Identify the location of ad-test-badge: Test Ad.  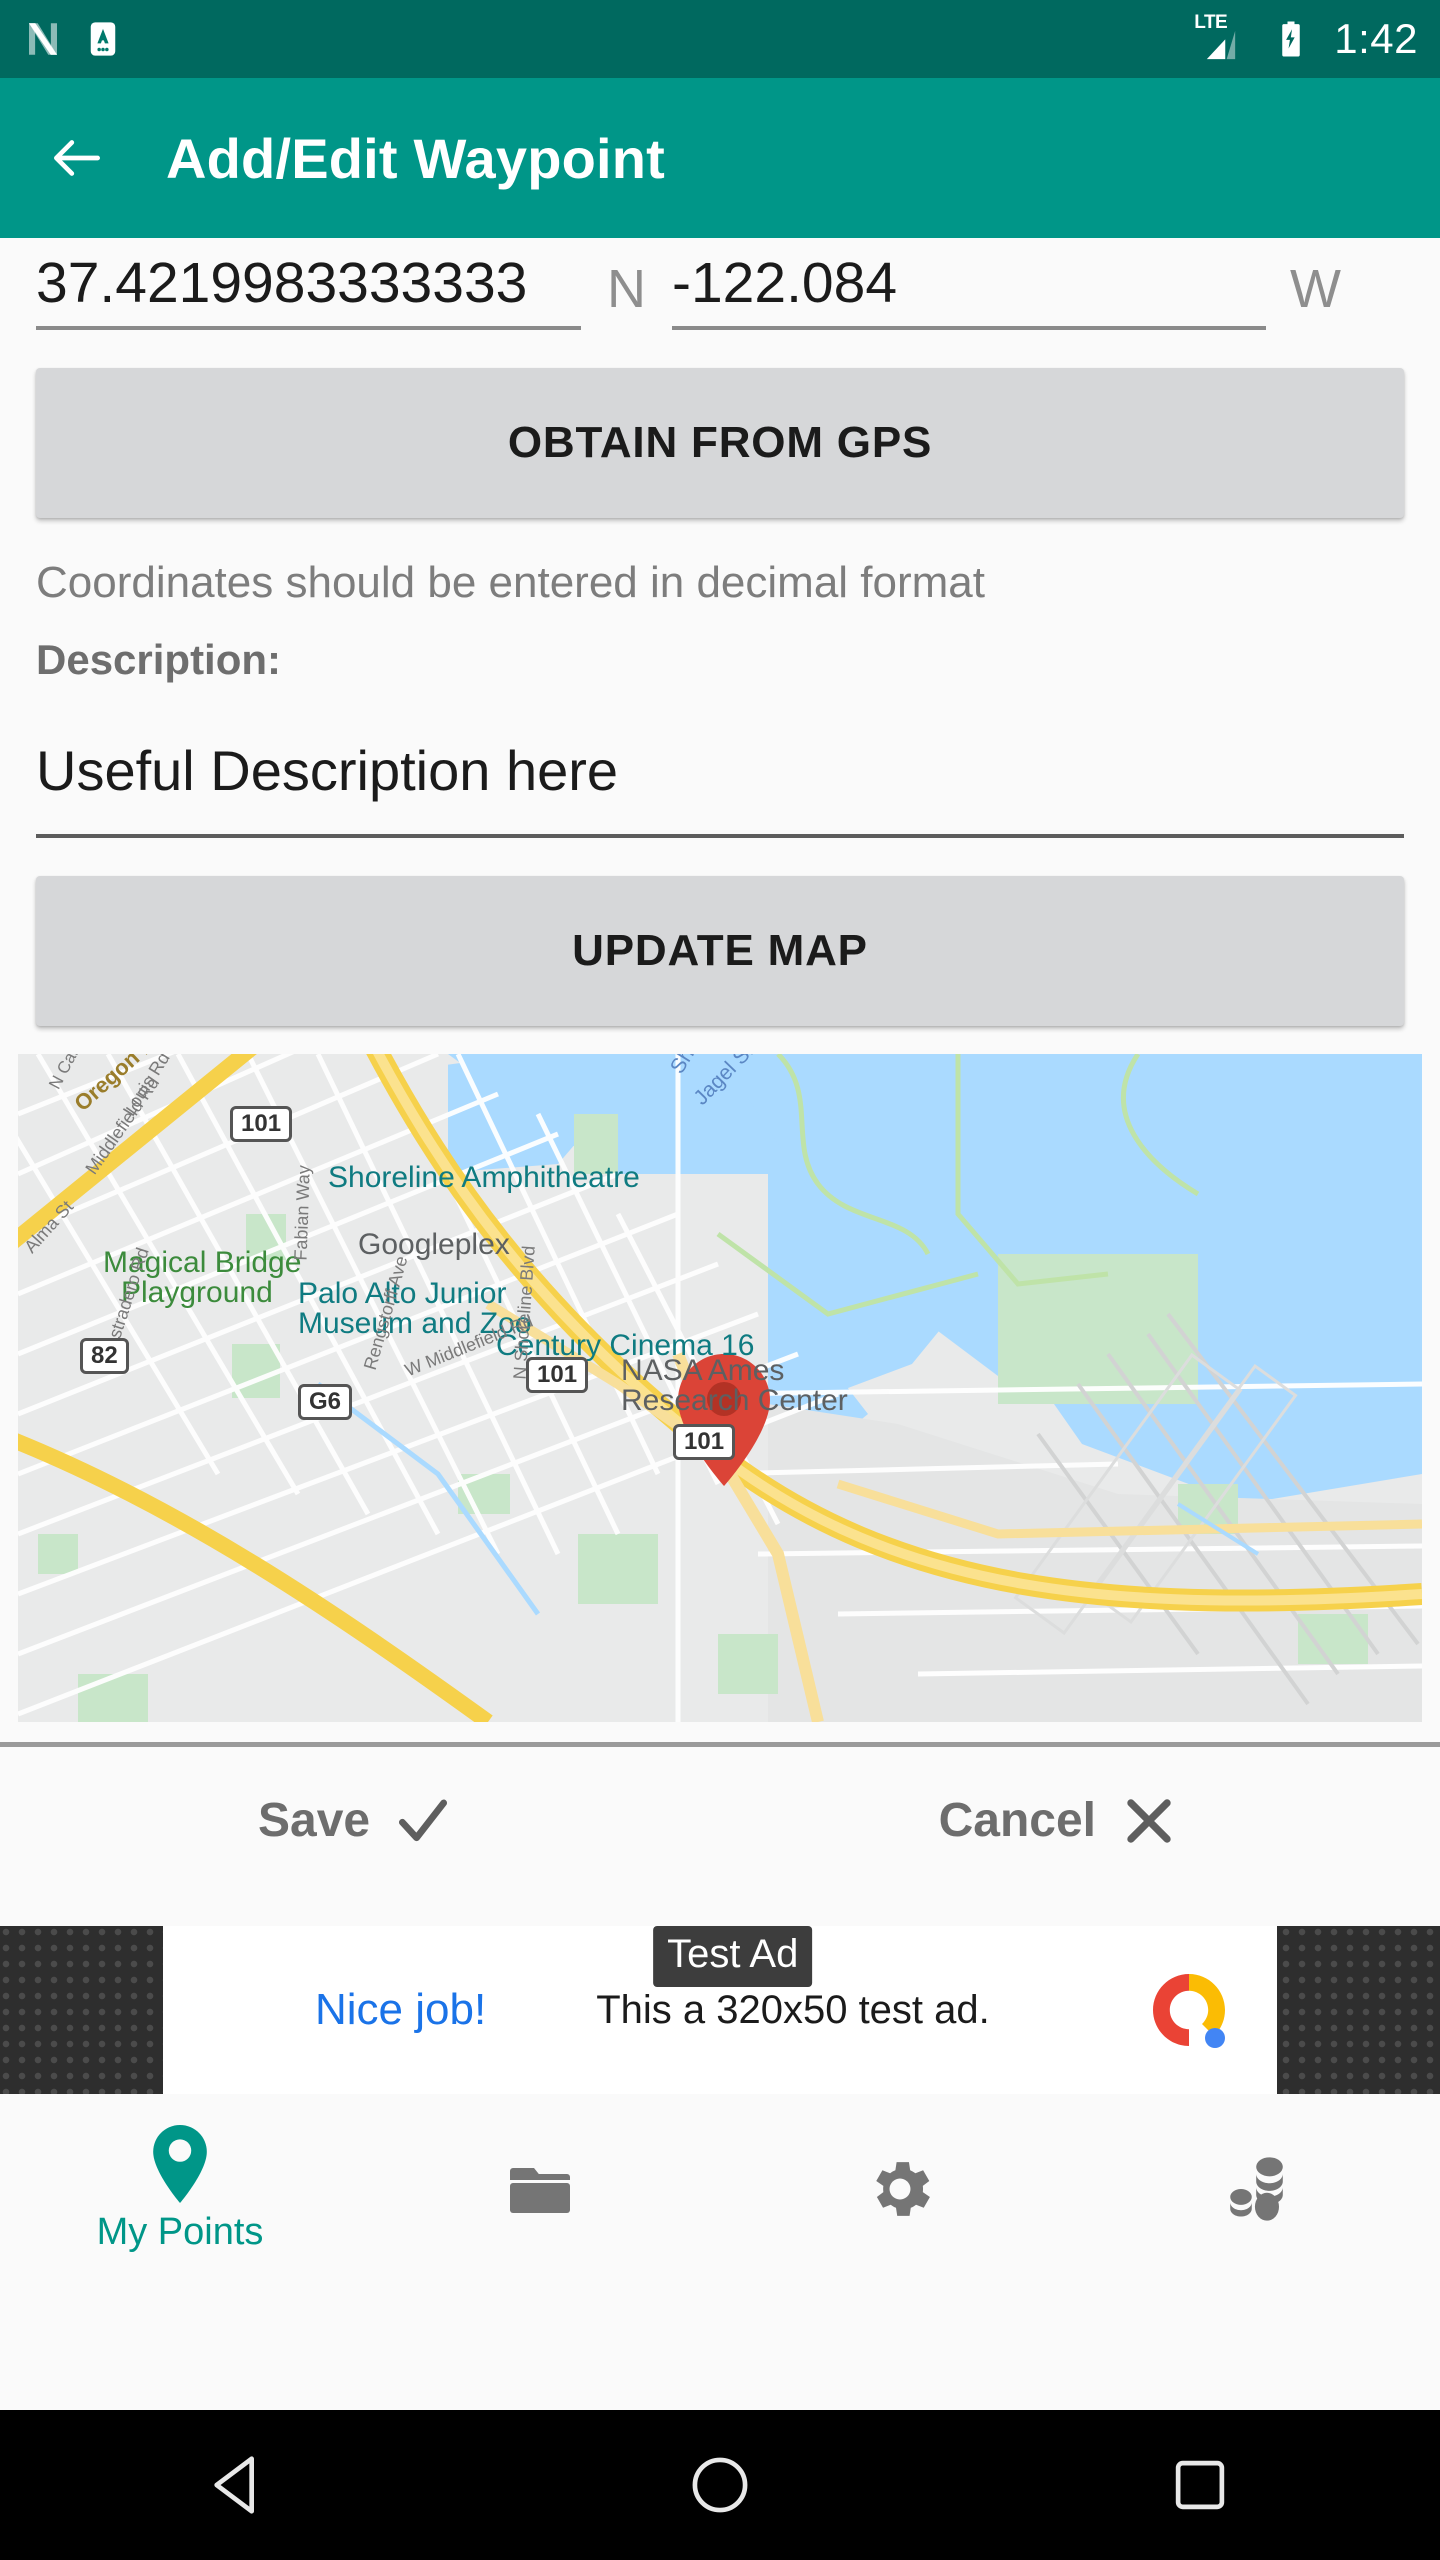
(733, 1956).